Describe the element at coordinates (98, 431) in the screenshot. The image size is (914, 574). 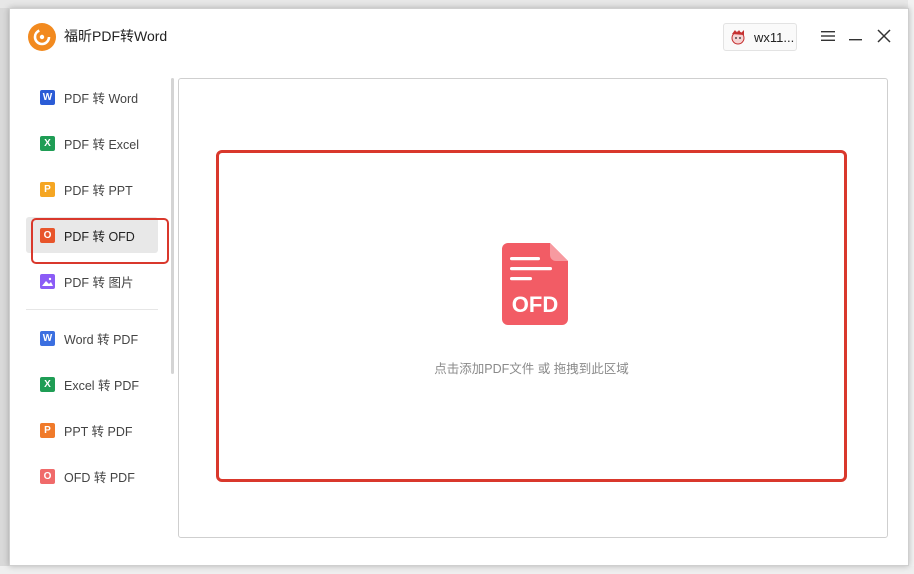
I see `sidebar-item-label: PPT 转 PDF` at that location.